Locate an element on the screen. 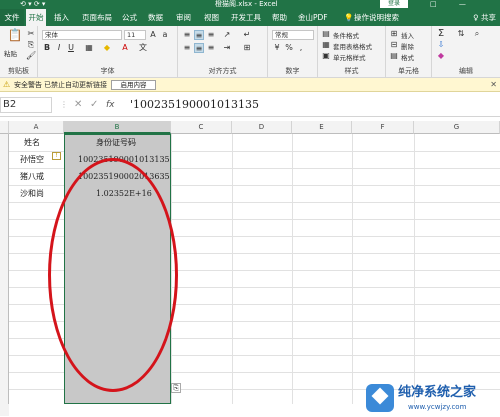 This screenshot has height=417, width=500. delete-cells-icon: ⊟ is located at coordinates (394, 45).